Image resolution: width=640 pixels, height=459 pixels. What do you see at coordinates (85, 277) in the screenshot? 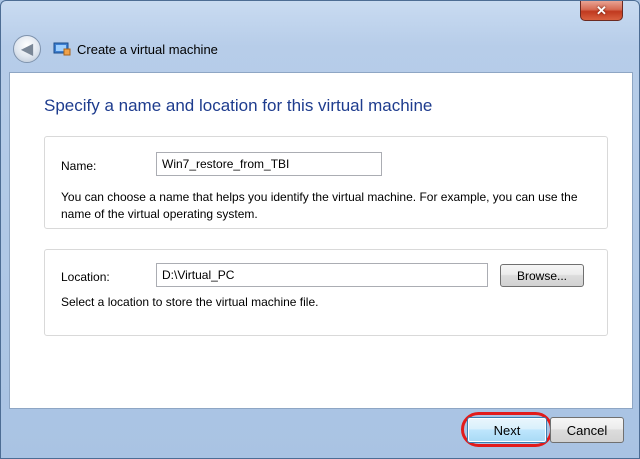
I see `location-label: Location:` at bounding box center [85, 277].